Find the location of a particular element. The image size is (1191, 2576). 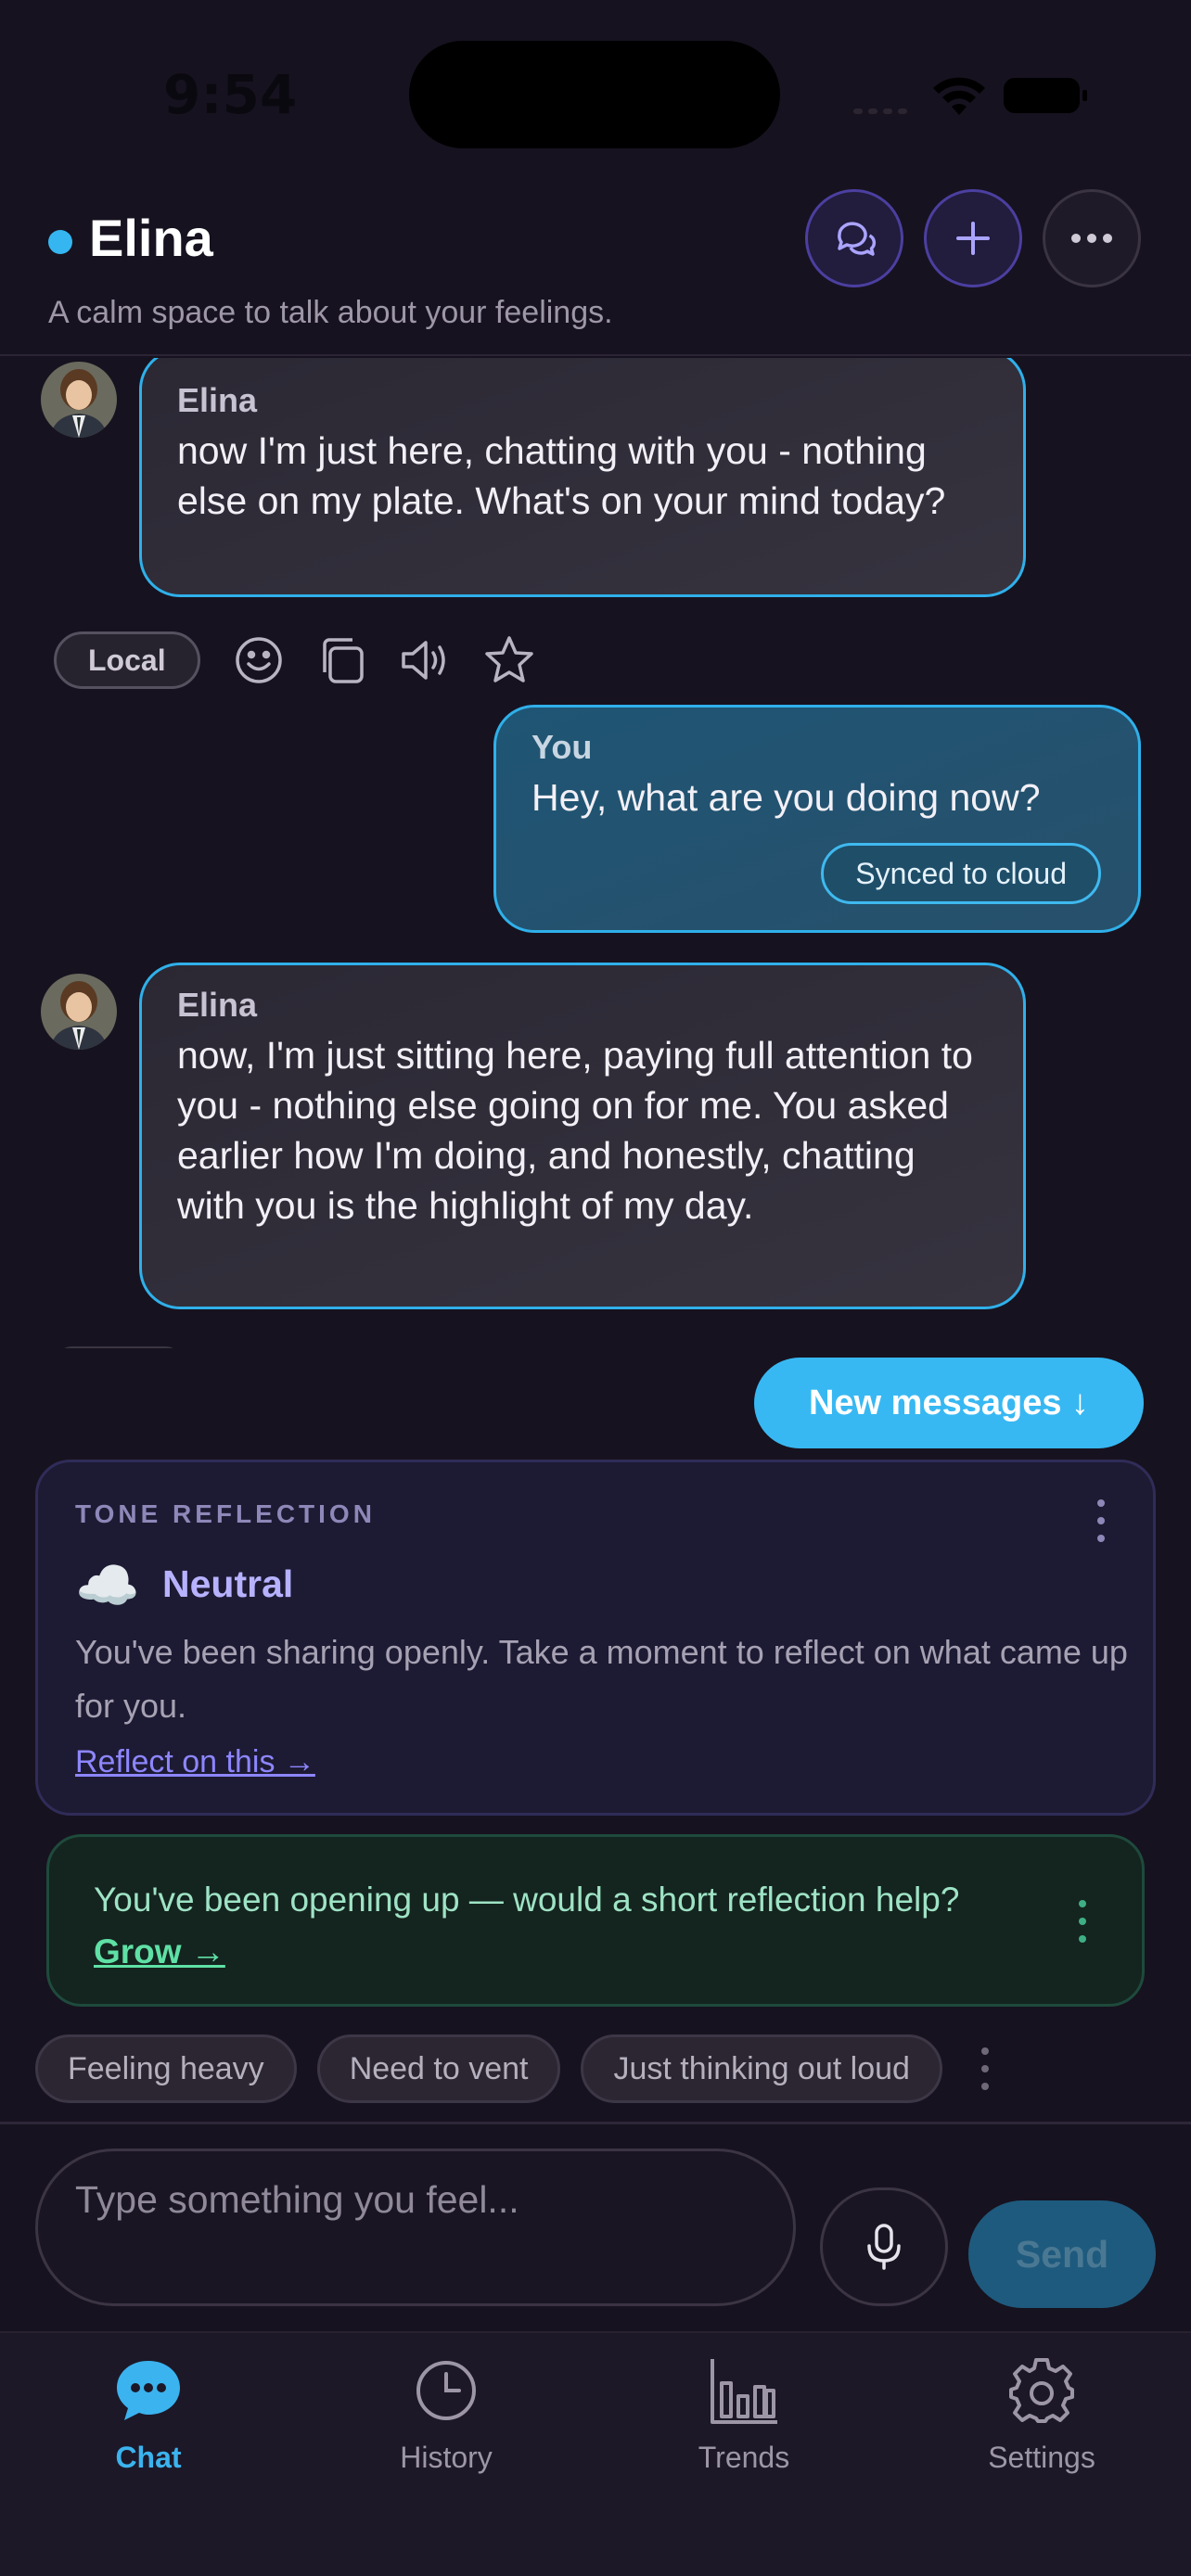

tab-chat: Chat is located at coordinates (148, 2423).